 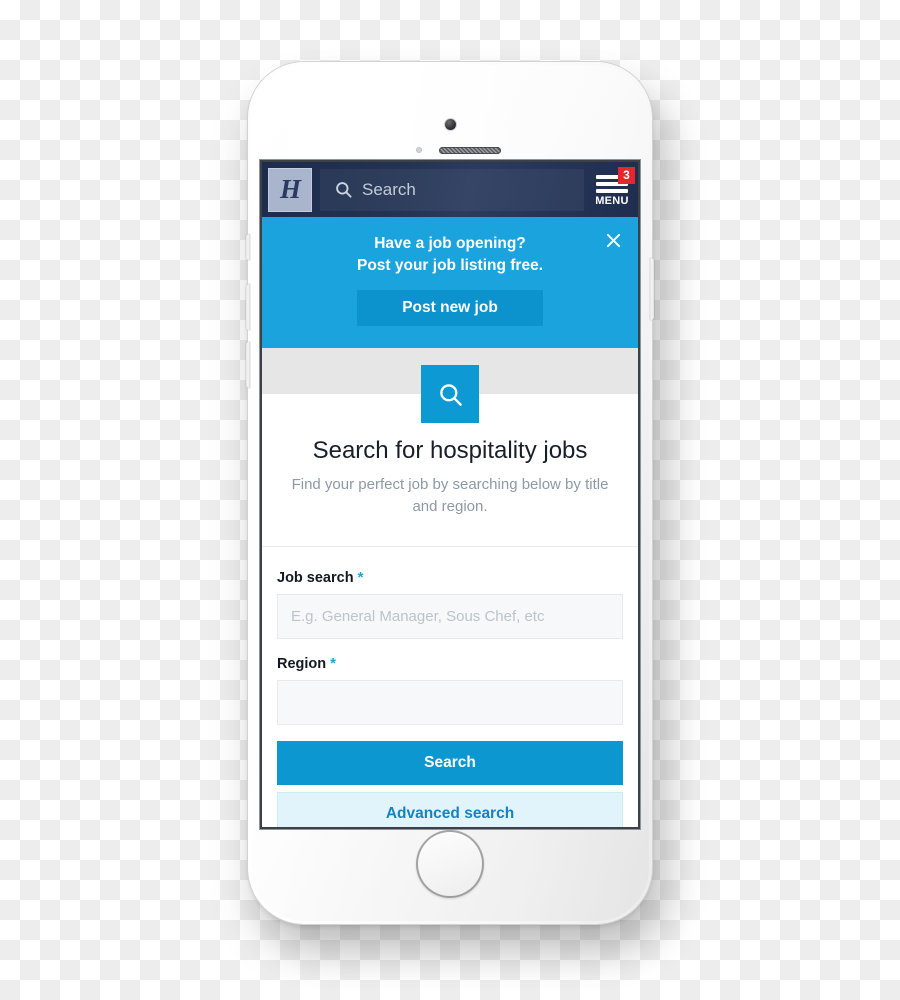 What do you see at coordinates (450, 616) in the screenshot?
I see `job-search-field` at bounding box center [450, 616].